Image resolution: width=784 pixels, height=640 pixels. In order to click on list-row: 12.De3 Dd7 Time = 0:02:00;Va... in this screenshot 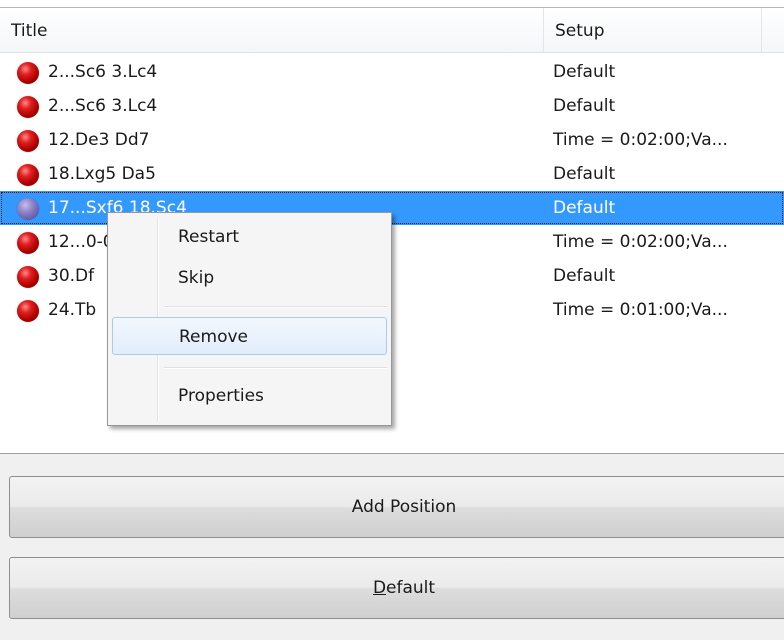, I will do `click(392, 140)`.